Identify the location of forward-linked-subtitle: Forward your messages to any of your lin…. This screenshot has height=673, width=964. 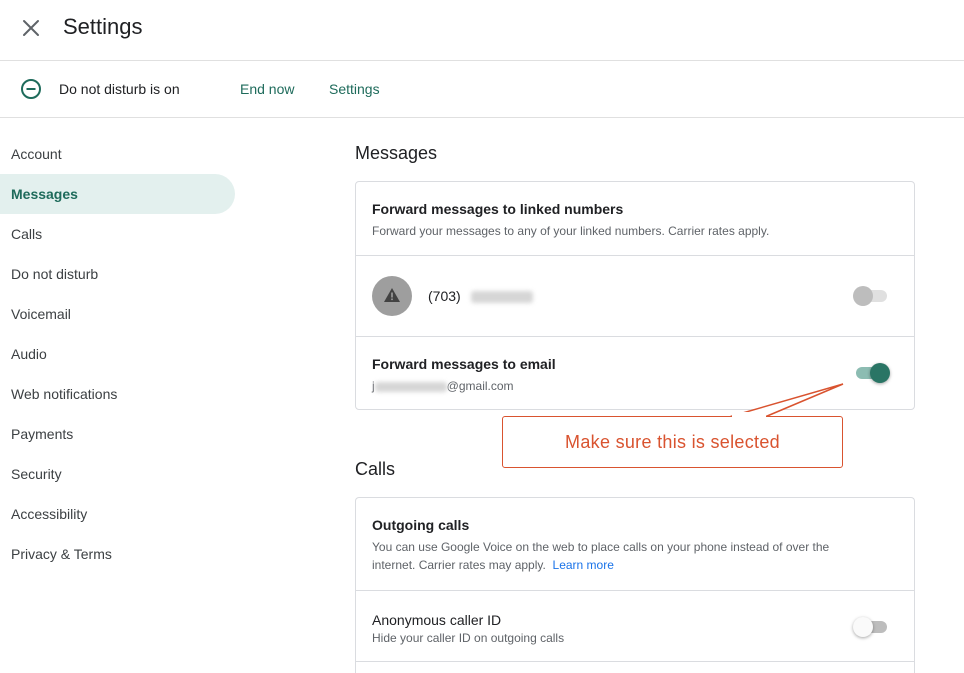
(571, 231).